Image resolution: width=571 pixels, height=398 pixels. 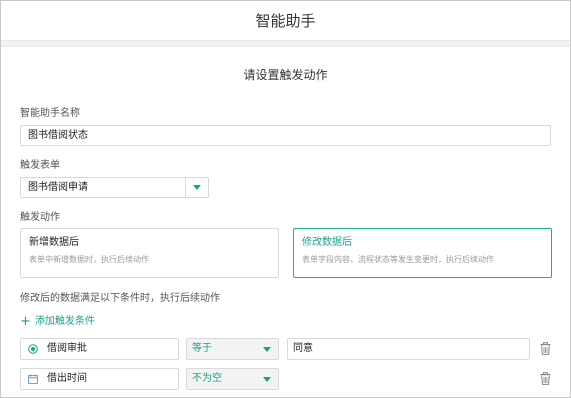 What do you see at coordinates (120, 298) in the screenshot?
I see `conditions-label: 修改后的数据满足以下条件时，执行后续动作` at bounding box center [120, 298].